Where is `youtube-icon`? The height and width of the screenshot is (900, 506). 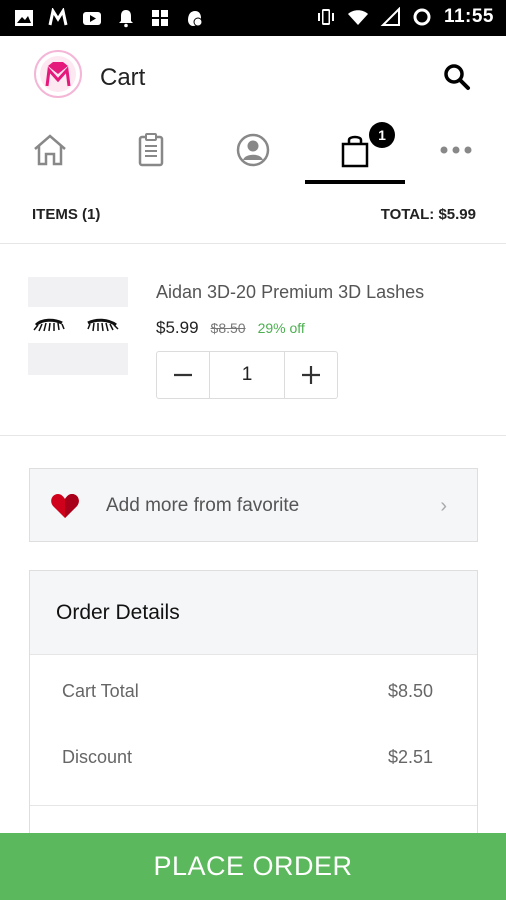
youtube-icon is located at coordinates (92, 18).